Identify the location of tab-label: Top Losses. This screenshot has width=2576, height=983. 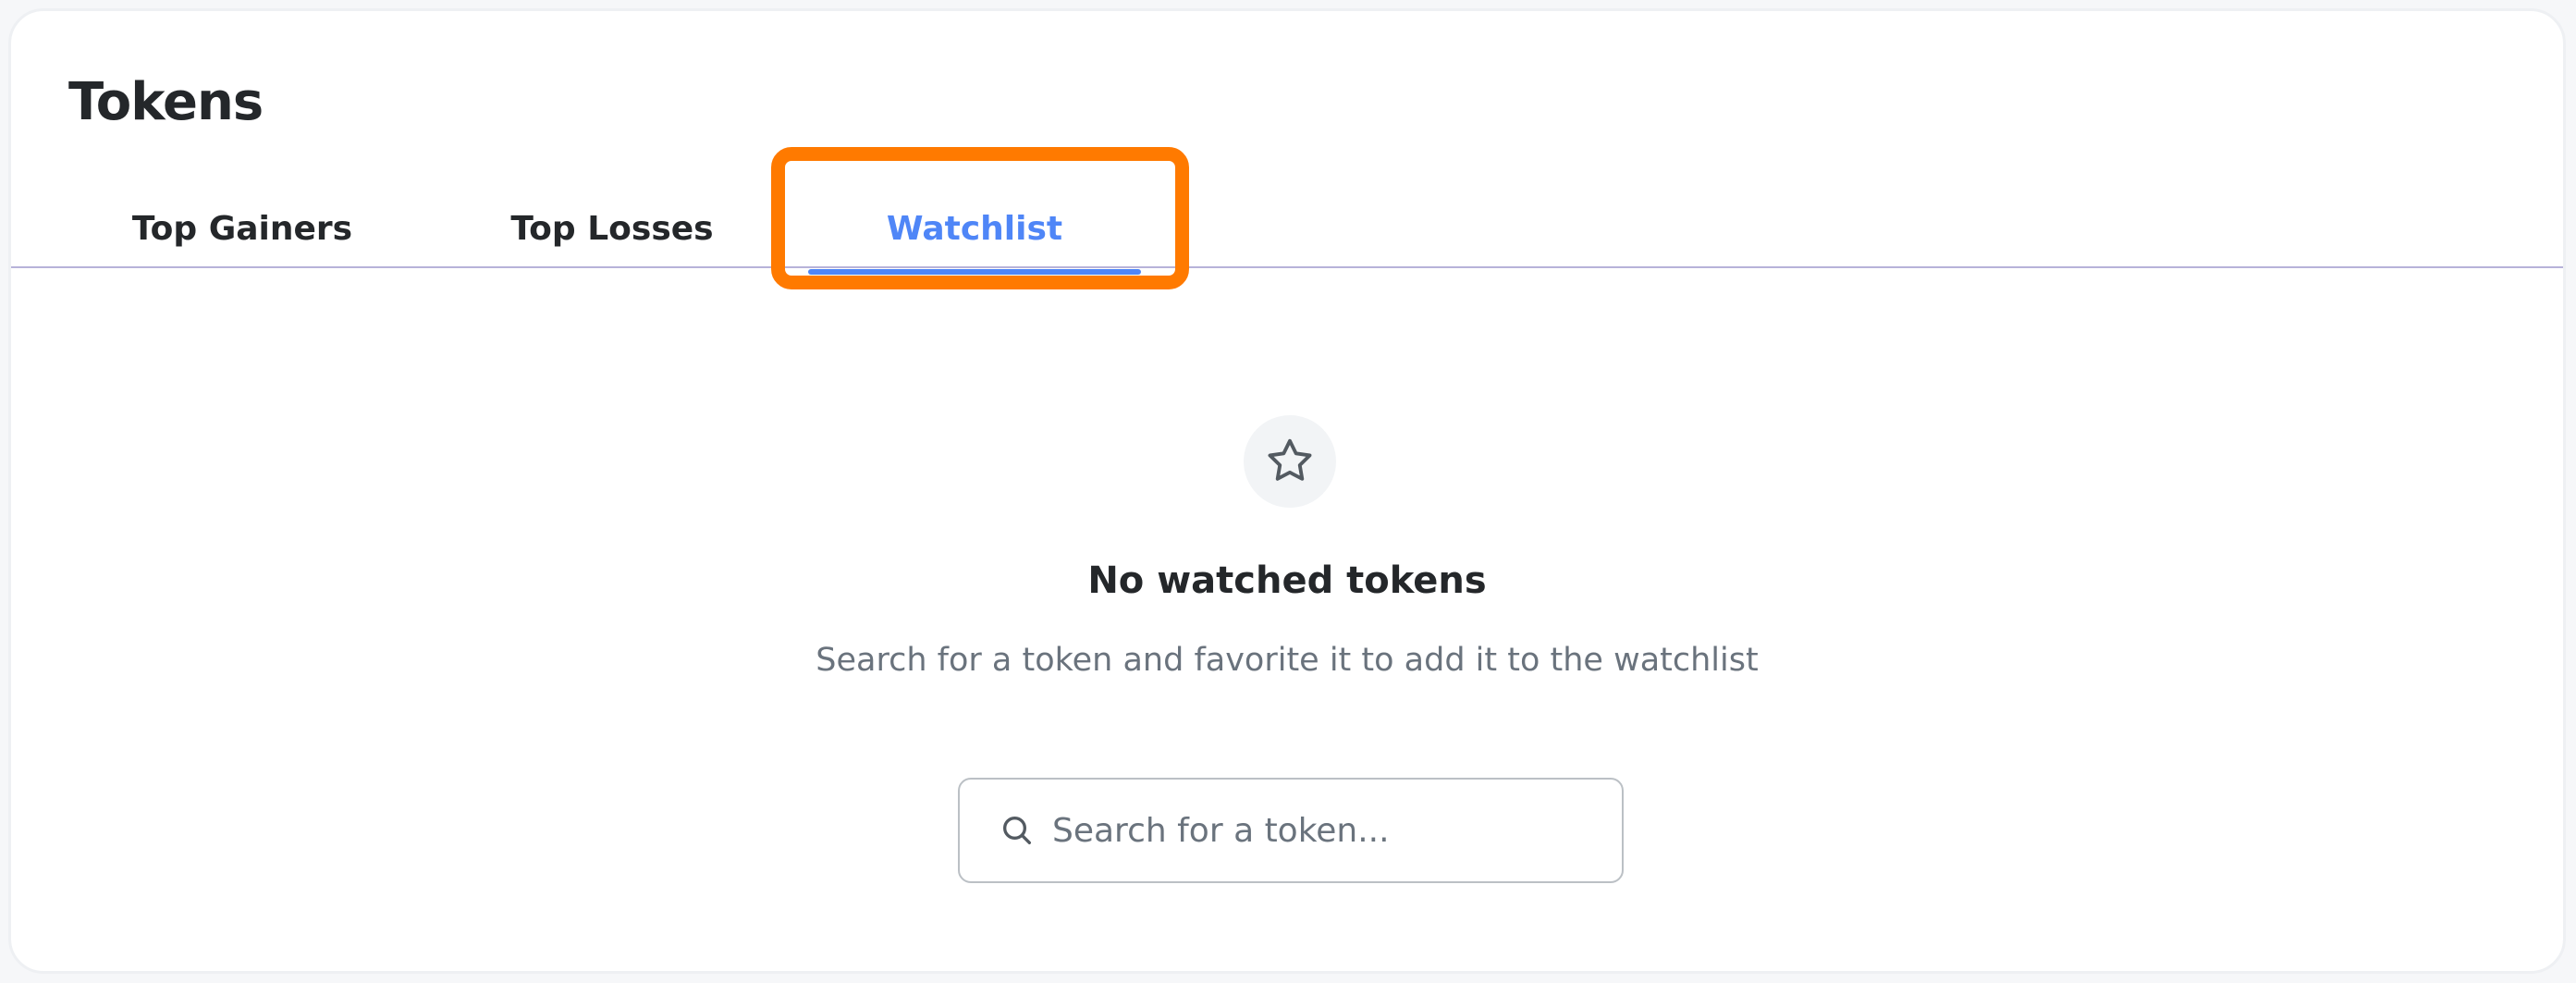
(612, 229).